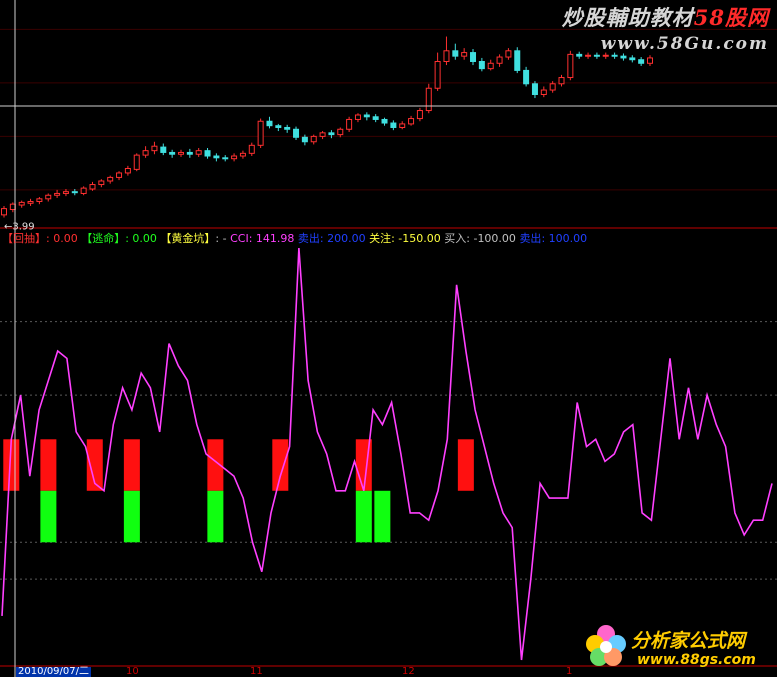 The width and height of the screenshot is (777, 677). Describe the element at coordinates (54, 671) in the screenshot. I see `cursor-date: 2010/09/07/二` at that location.